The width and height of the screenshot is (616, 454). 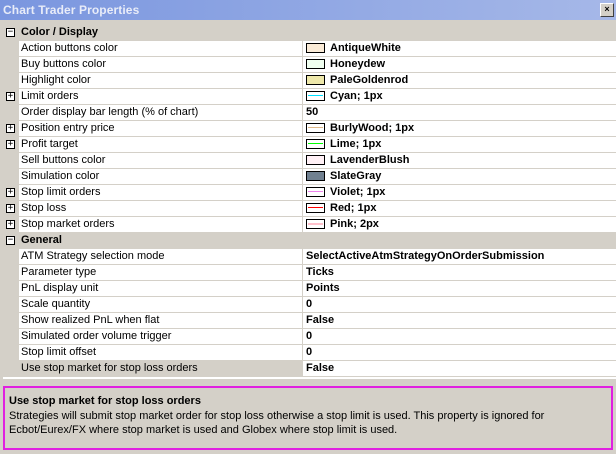 What do you see at coordinates (161, 49) in the screenshot?
I see `property-name: Action buttons color` at bounding box center [161, 49].